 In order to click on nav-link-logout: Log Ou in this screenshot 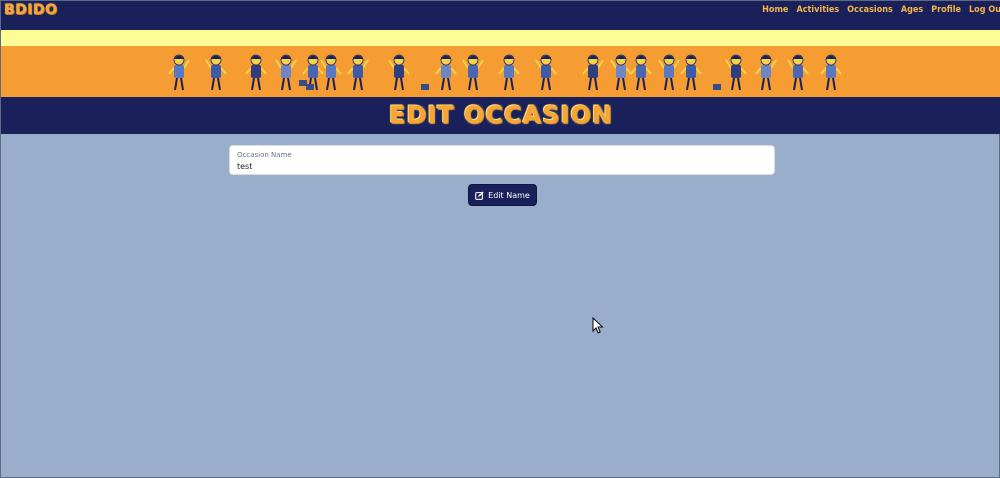, I will do `click(984, 10)`.